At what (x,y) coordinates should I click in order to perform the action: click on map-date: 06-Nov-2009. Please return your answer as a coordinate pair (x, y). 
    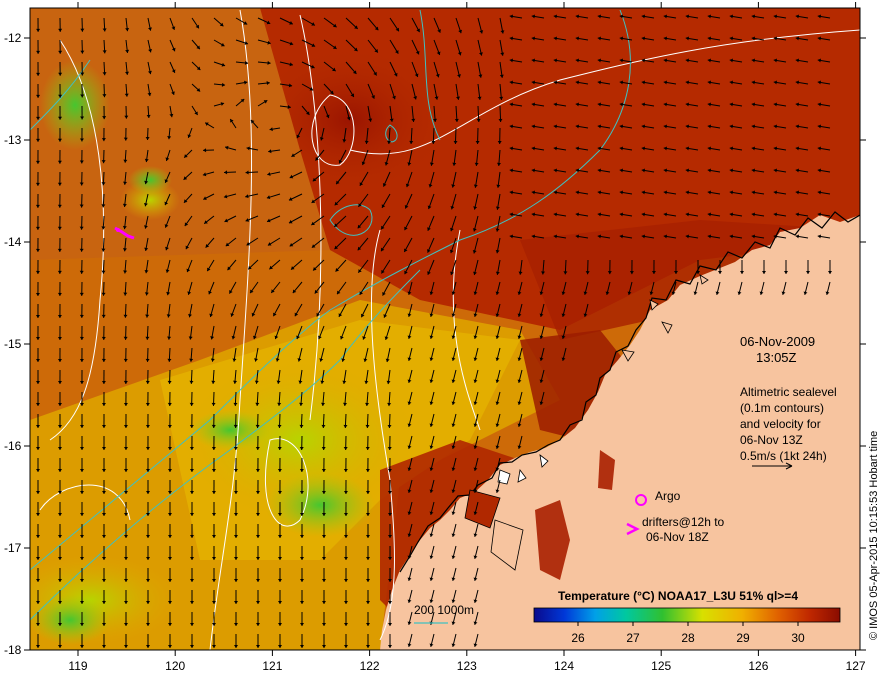
    Looking at the image, I should click on (777, 341).